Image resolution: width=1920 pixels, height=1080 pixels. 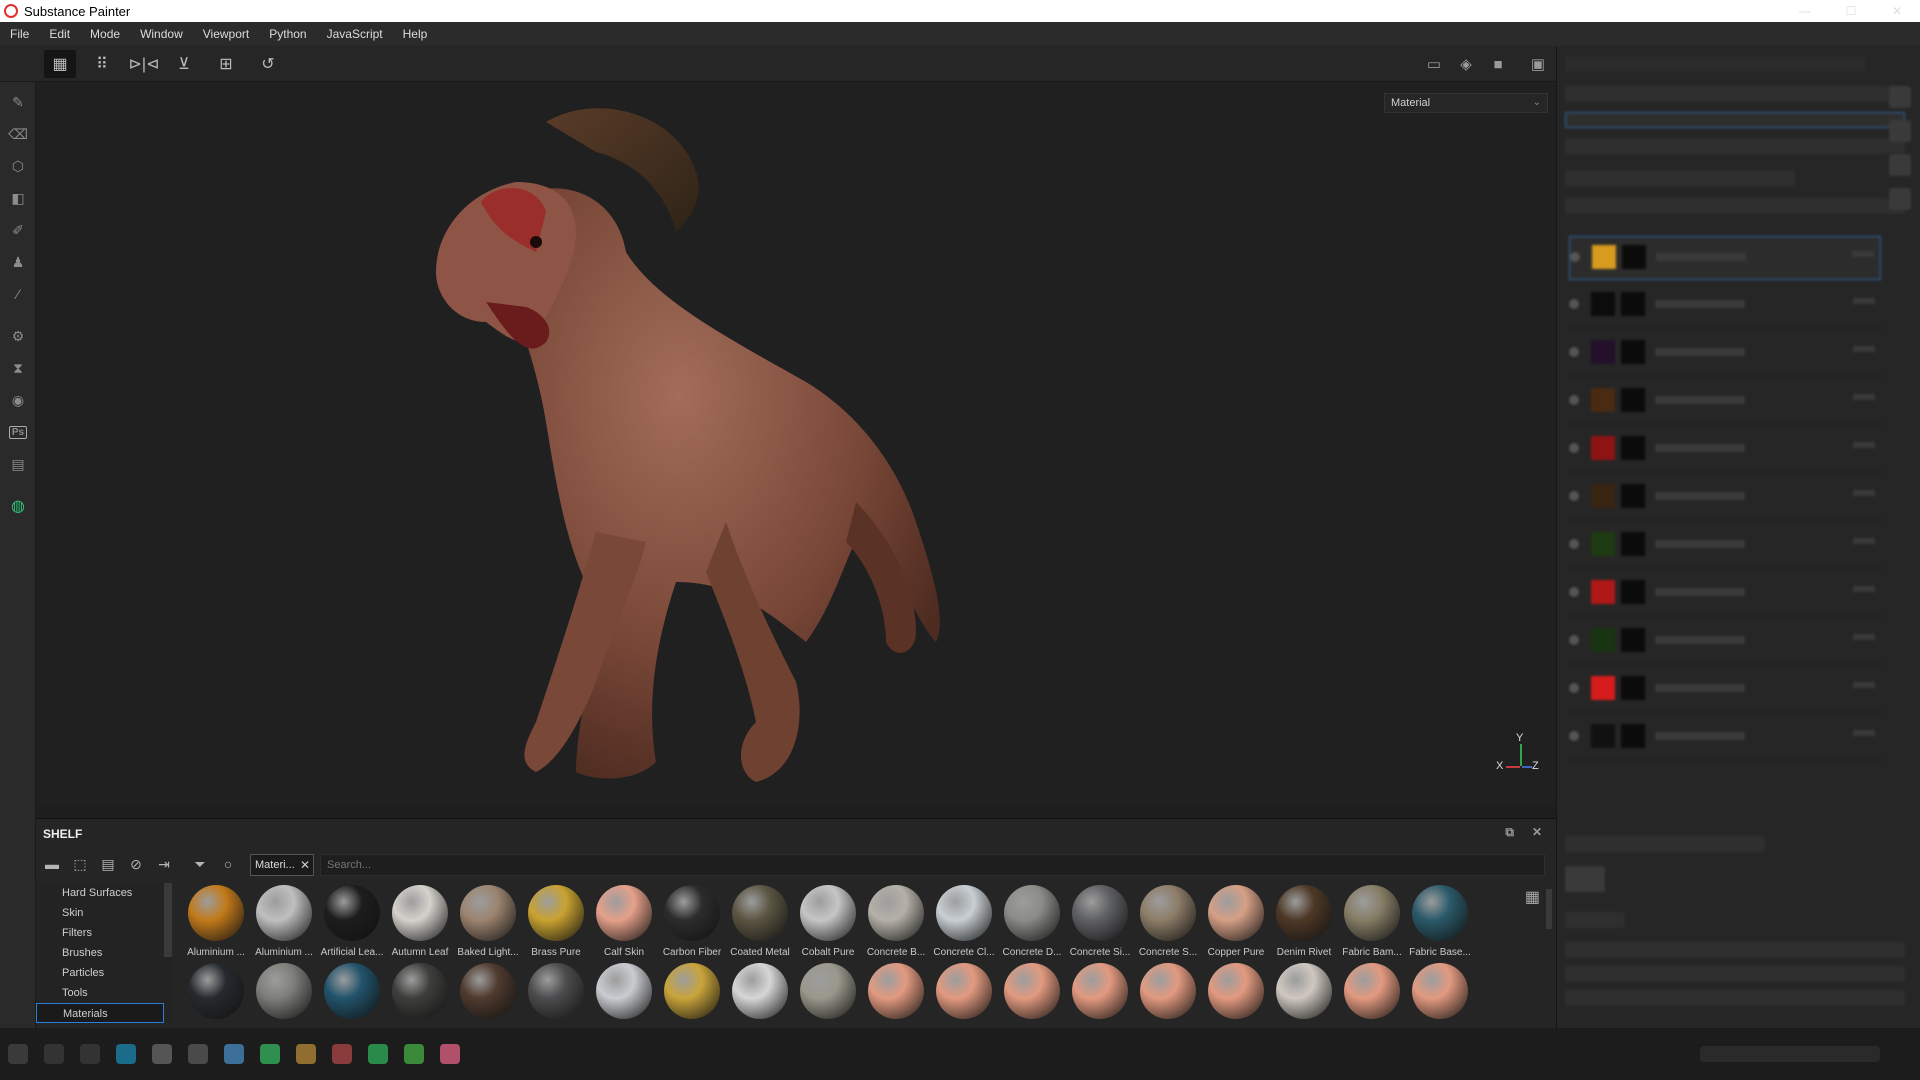 I want to click on close-window-button: ✕, so click(x=1897, y=11).